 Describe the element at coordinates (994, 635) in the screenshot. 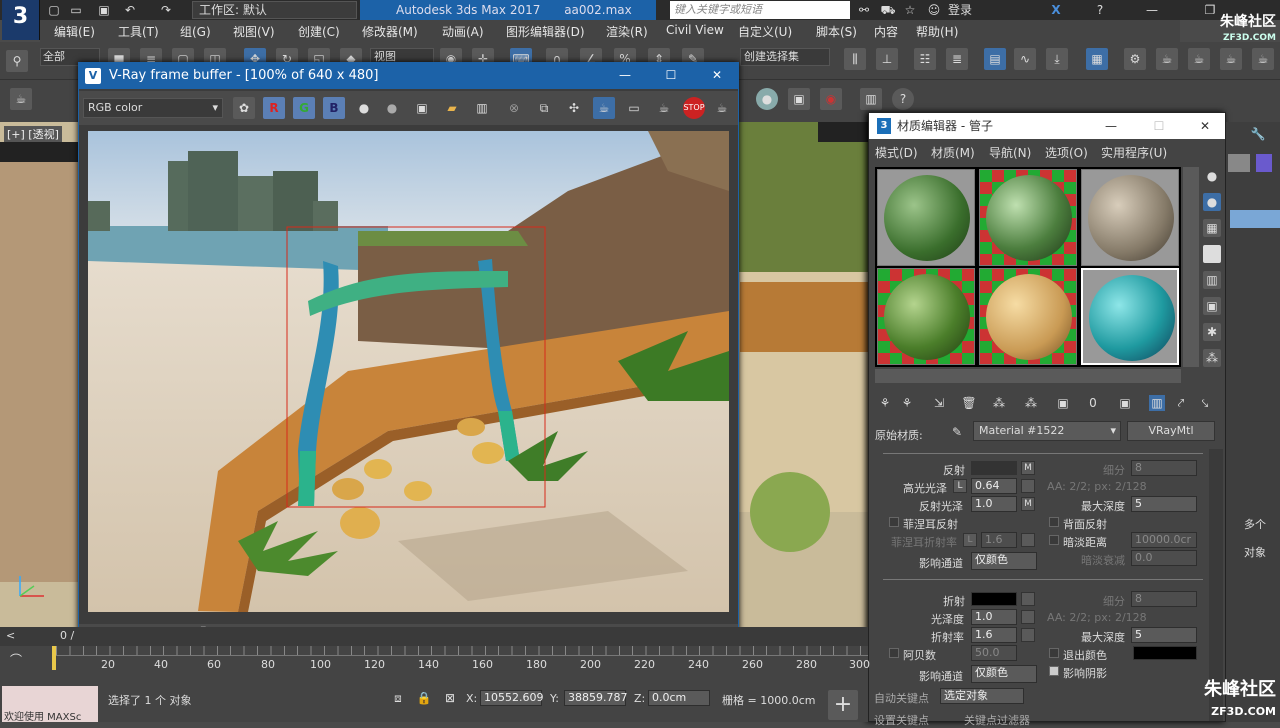

I see `ior-spinner: 1.6` at that location.